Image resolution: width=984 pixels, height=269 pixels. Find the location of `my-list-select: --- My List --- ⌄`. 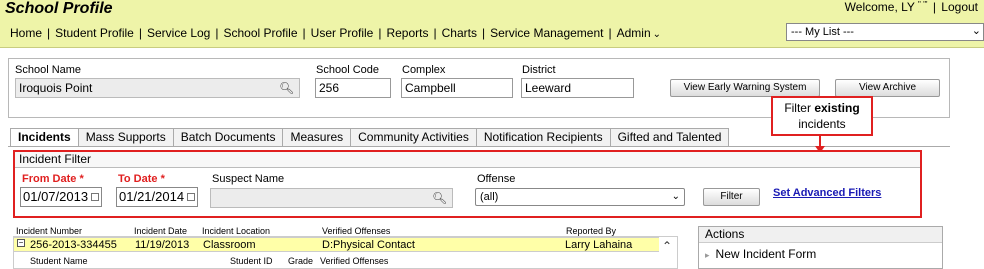

my-list-select: --- My List --- ⌄ is located at coordinates (885, 32).